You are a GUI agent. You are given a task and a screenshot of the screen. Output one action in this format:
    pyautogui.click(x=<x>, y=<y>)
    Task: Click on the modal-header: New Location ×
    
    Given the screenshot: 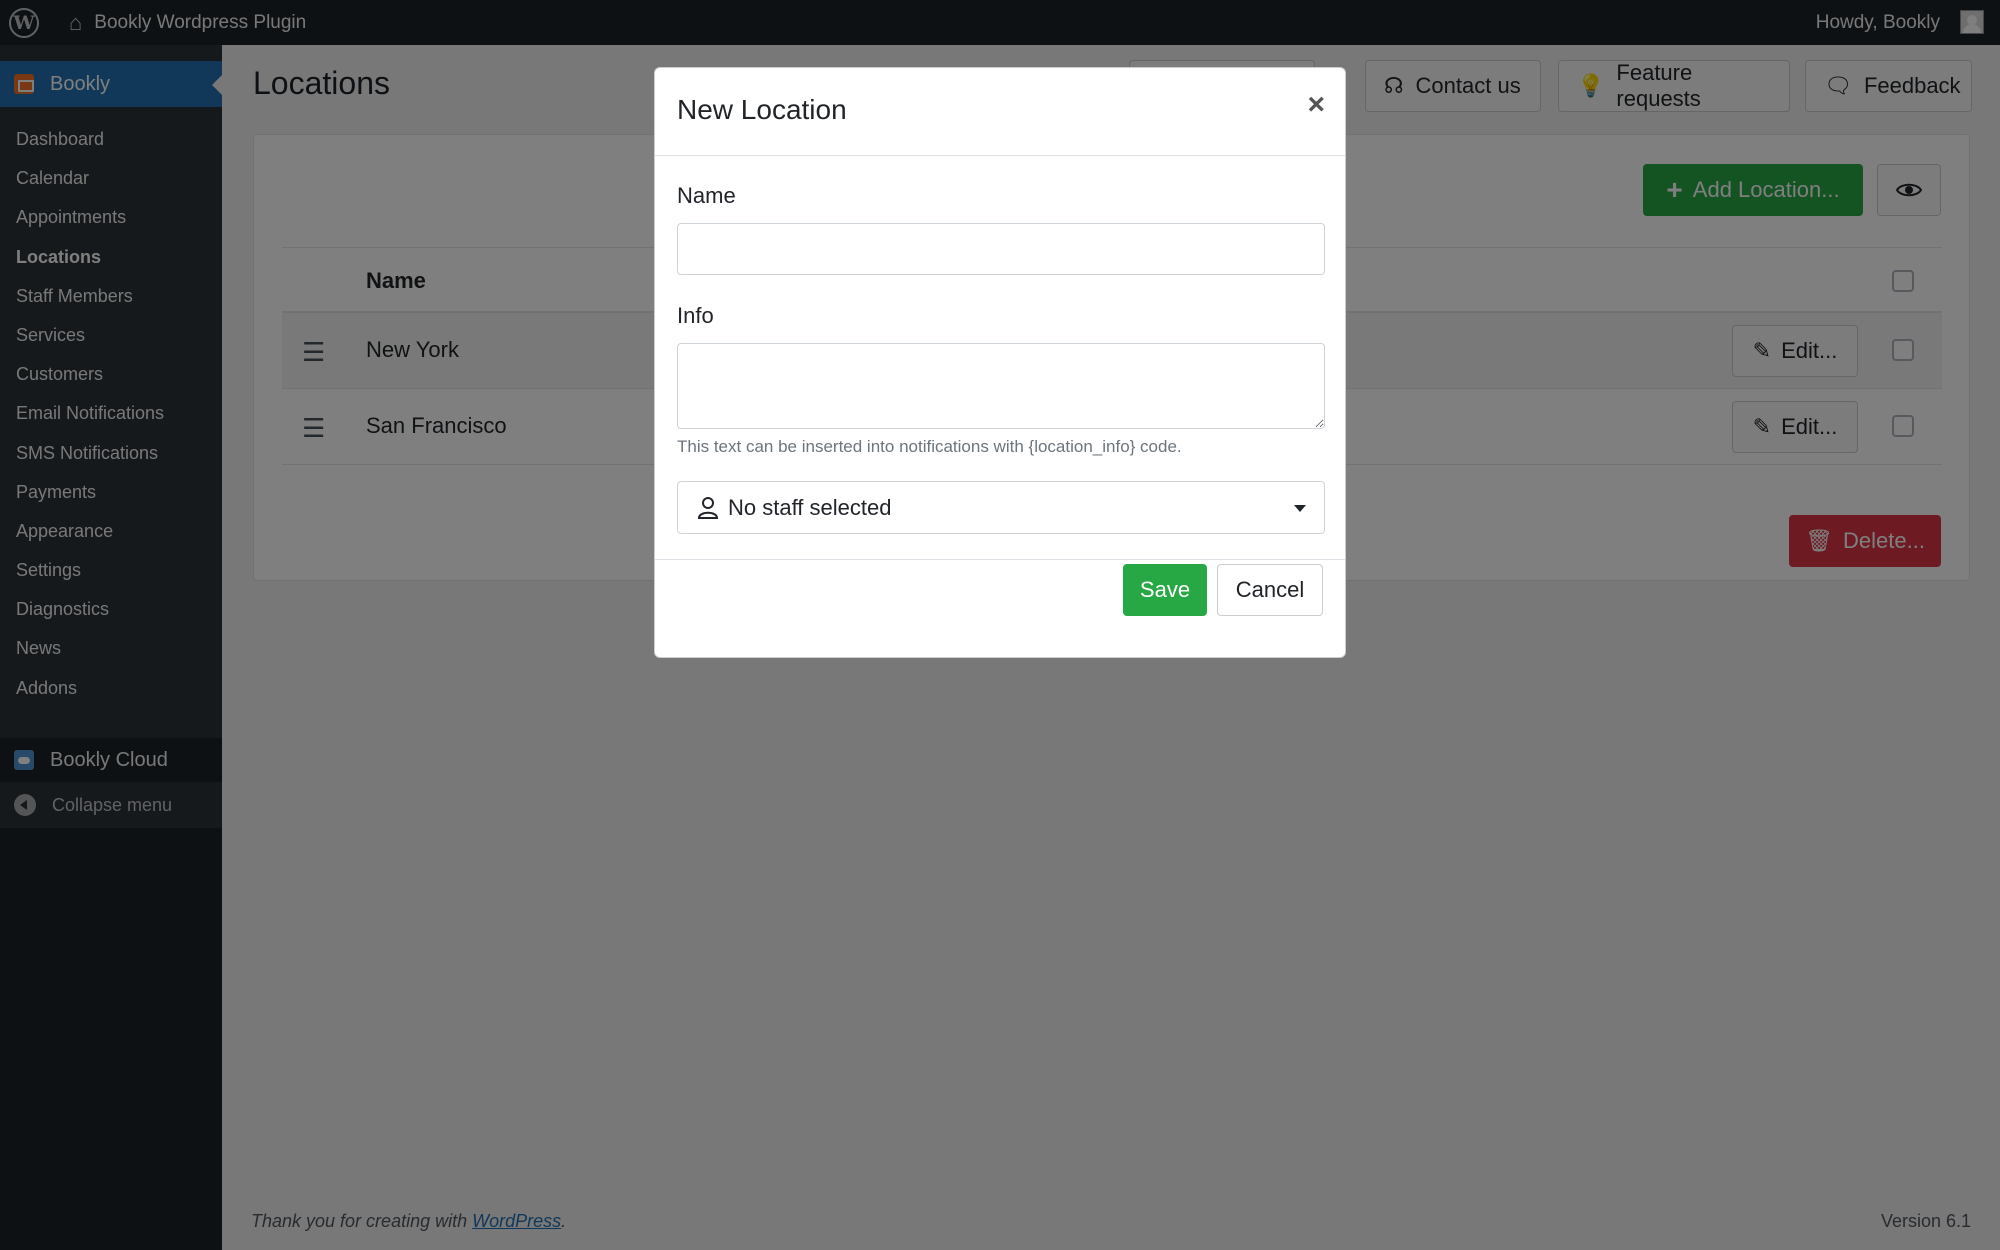 What is the action you would take?
    pyautogui.click(x=1000, y=112)
    